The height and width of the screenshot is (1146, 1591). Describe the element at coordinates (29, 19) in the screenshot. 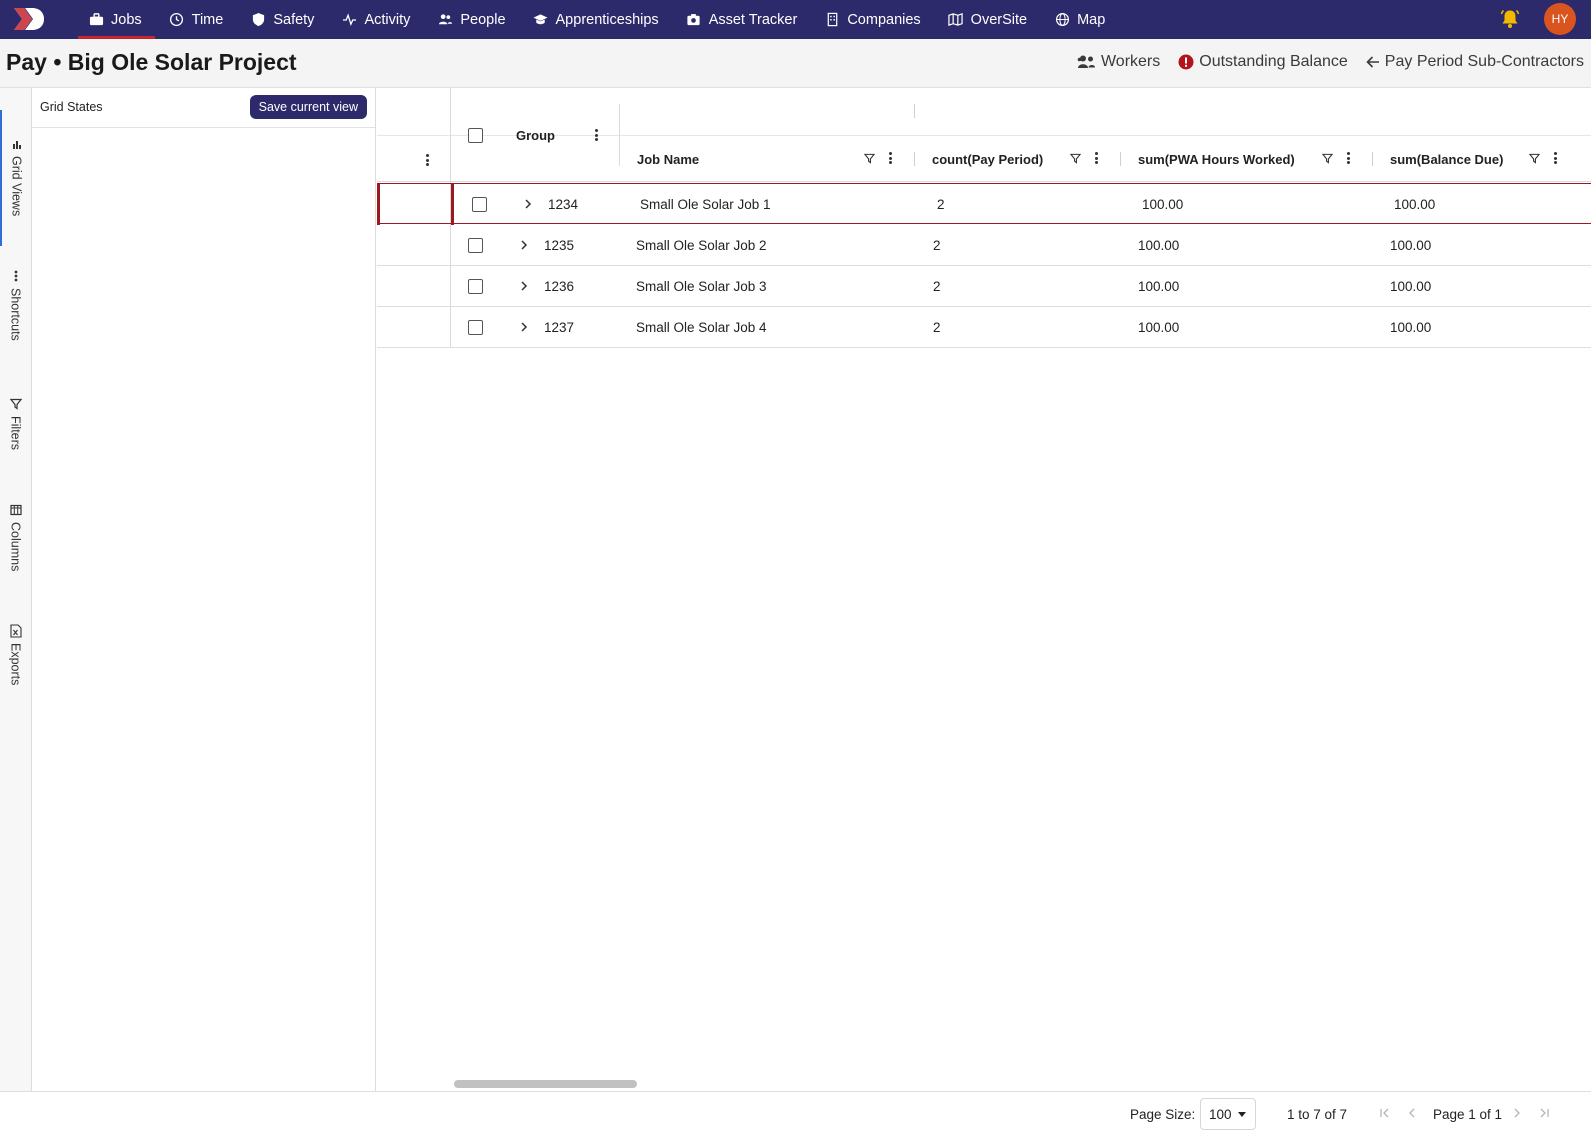

I see `company-logo` at that location.